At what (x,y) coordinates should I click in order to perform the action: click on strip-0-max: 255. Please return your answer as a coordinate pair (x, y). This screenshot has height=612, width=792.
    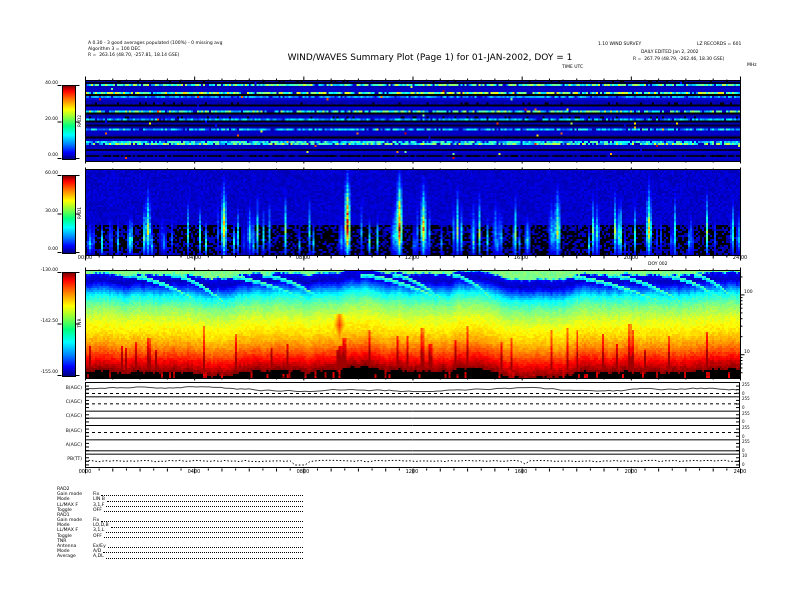
    Looking at the image, I should click on (746, 384).